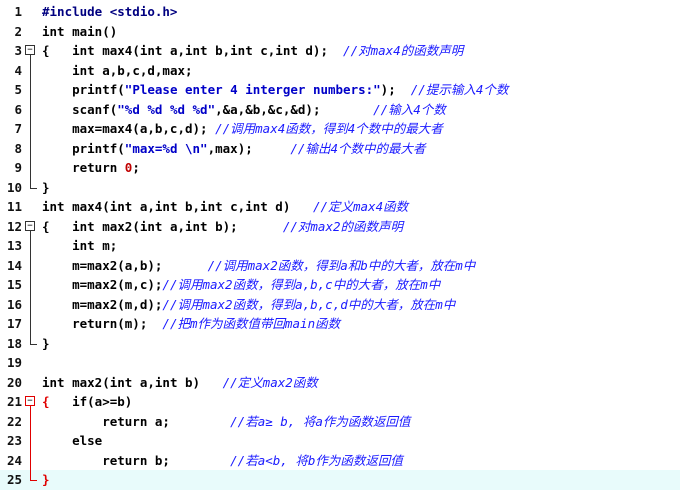 The height and width of the screenshot is (490, 680). Describe the element at coordinates (14, 206) in the screenshot. I see `line-number: 11` at that location.